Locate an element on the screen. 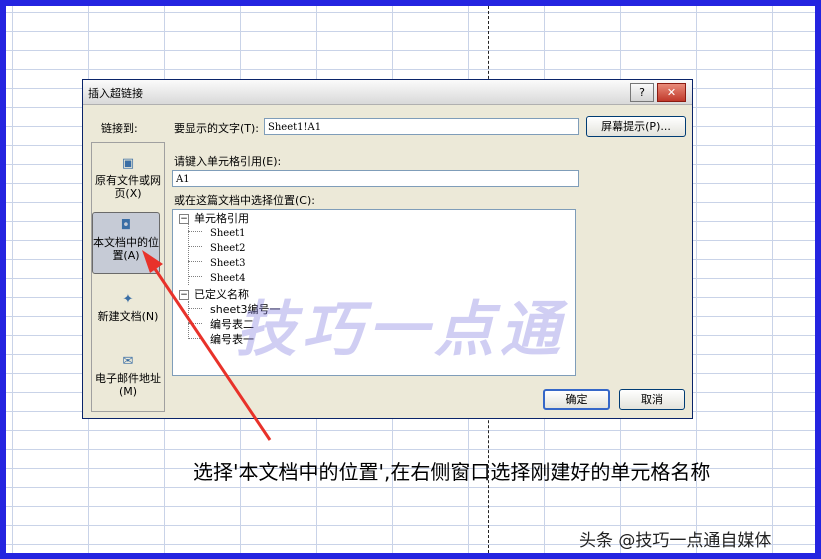  caption-text: 选择'本文档中的位置',在右侧窗口选择刚建好的单元格名称 is located at coordinates (452, 472).